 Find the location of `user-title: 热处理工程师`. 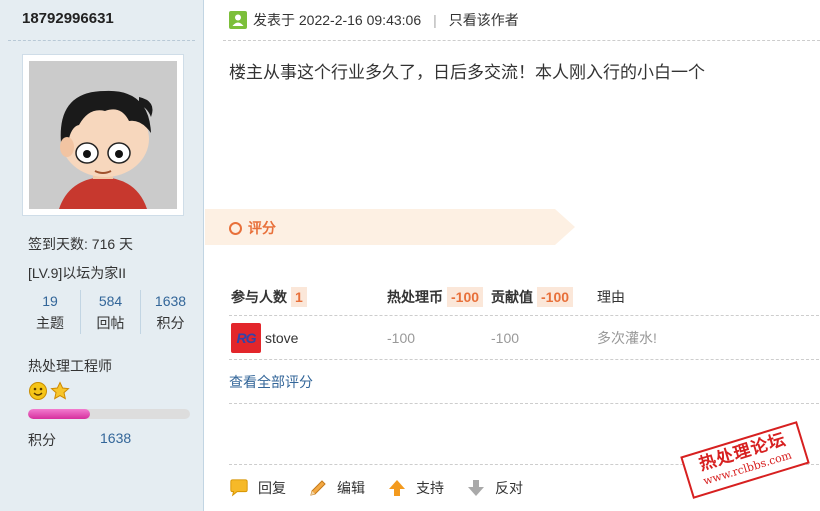

user-title: 热处理工程师 is located at coordinates (70, 366).